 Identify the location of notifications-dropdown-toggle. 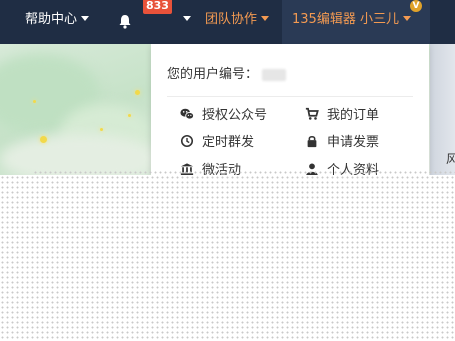
(185, 22).